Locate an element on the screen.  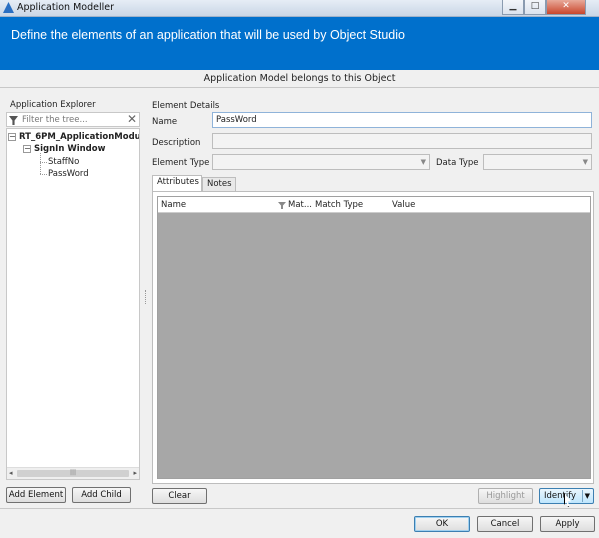
name-label: Name is located at coordinates (165, 122).